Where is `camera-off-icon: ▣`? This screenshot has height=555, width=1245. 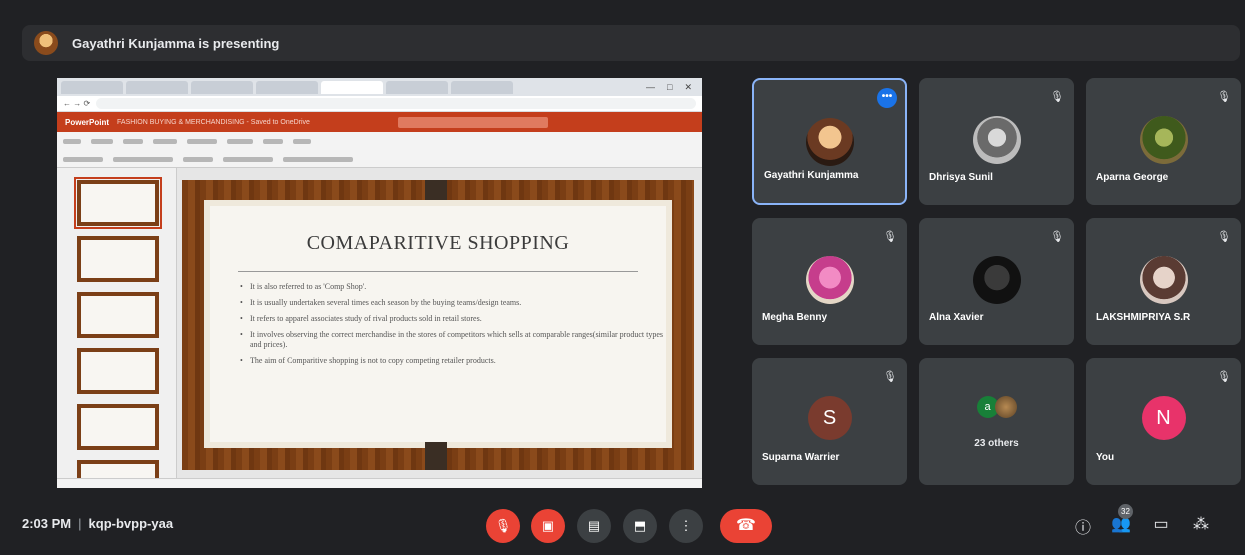 camera-off-icon: ▣ is located at coordinates (548, 525).